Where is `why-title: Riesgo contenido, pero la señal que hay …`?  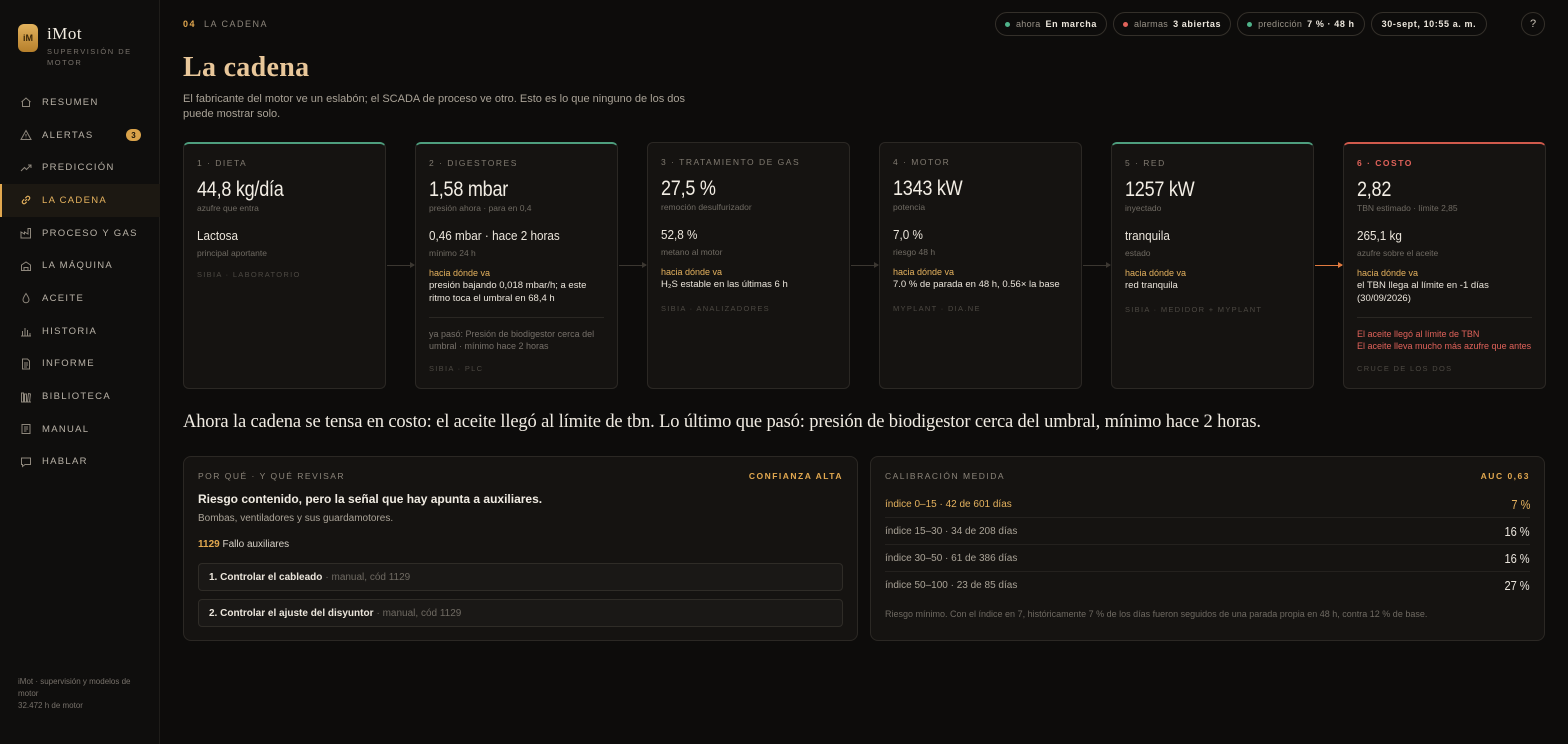 why-title: Riesgo contenido, pero la señal que hay … is located at coordinates (370, 499).